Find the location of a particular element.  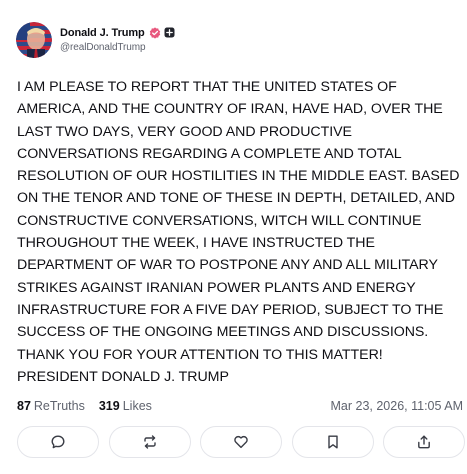

reply-button is located at coordinates (58, 442).